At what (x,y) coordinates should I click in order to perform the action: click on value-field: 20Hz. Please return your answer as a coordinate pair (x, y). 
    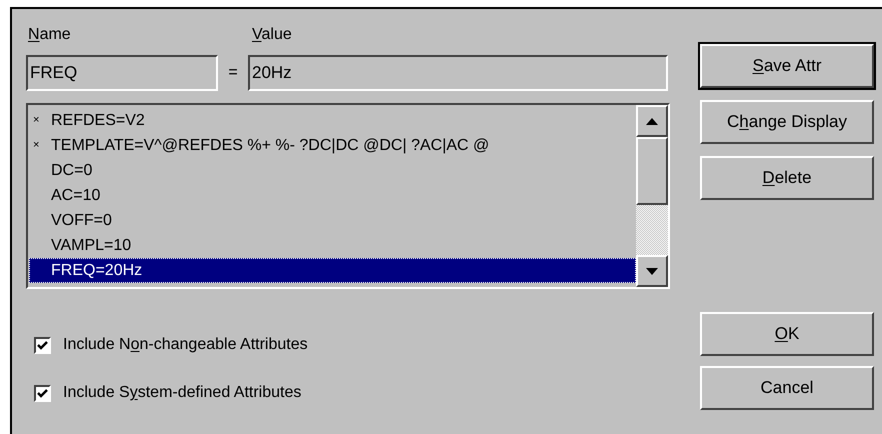
    Looking at the image, I should click on (458, 73).